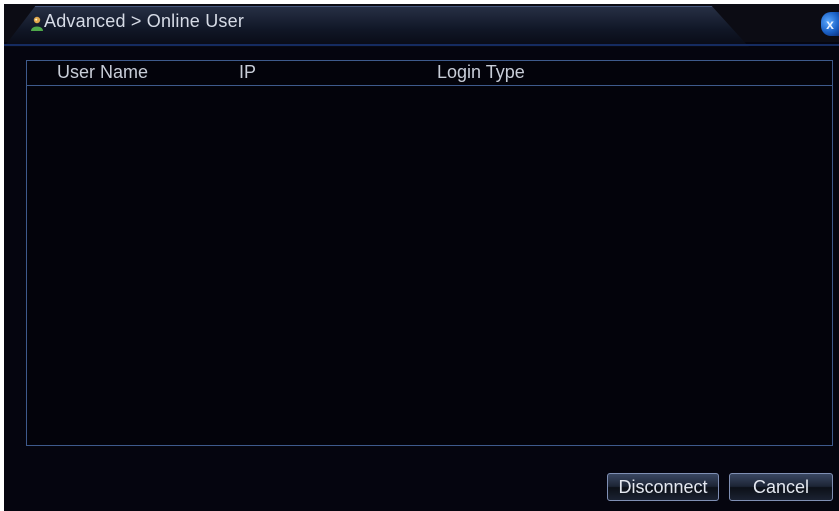  Describe the element at coordinates (830, 24) in the screenshot. I see `close-icon: x` at that location.